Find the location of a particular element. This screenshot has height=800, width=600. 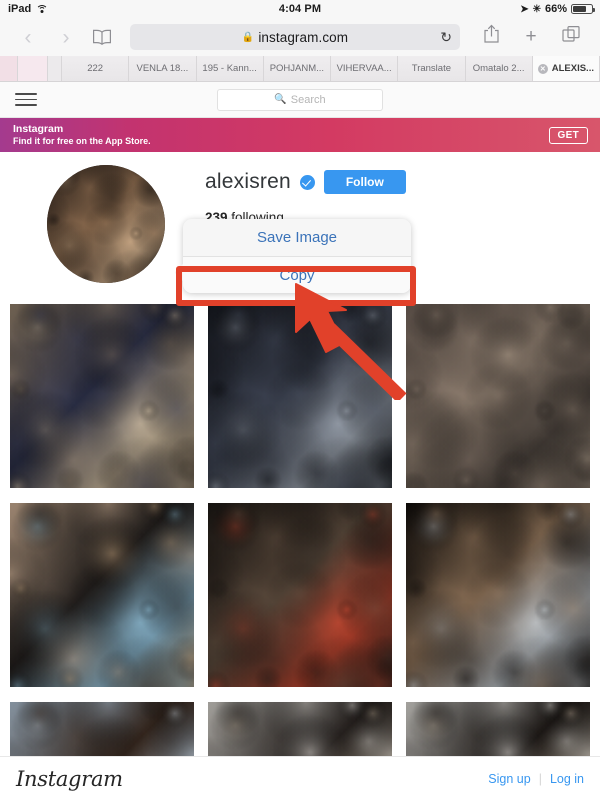

tab-strip-edge-a is located at coordinates (9, 68).